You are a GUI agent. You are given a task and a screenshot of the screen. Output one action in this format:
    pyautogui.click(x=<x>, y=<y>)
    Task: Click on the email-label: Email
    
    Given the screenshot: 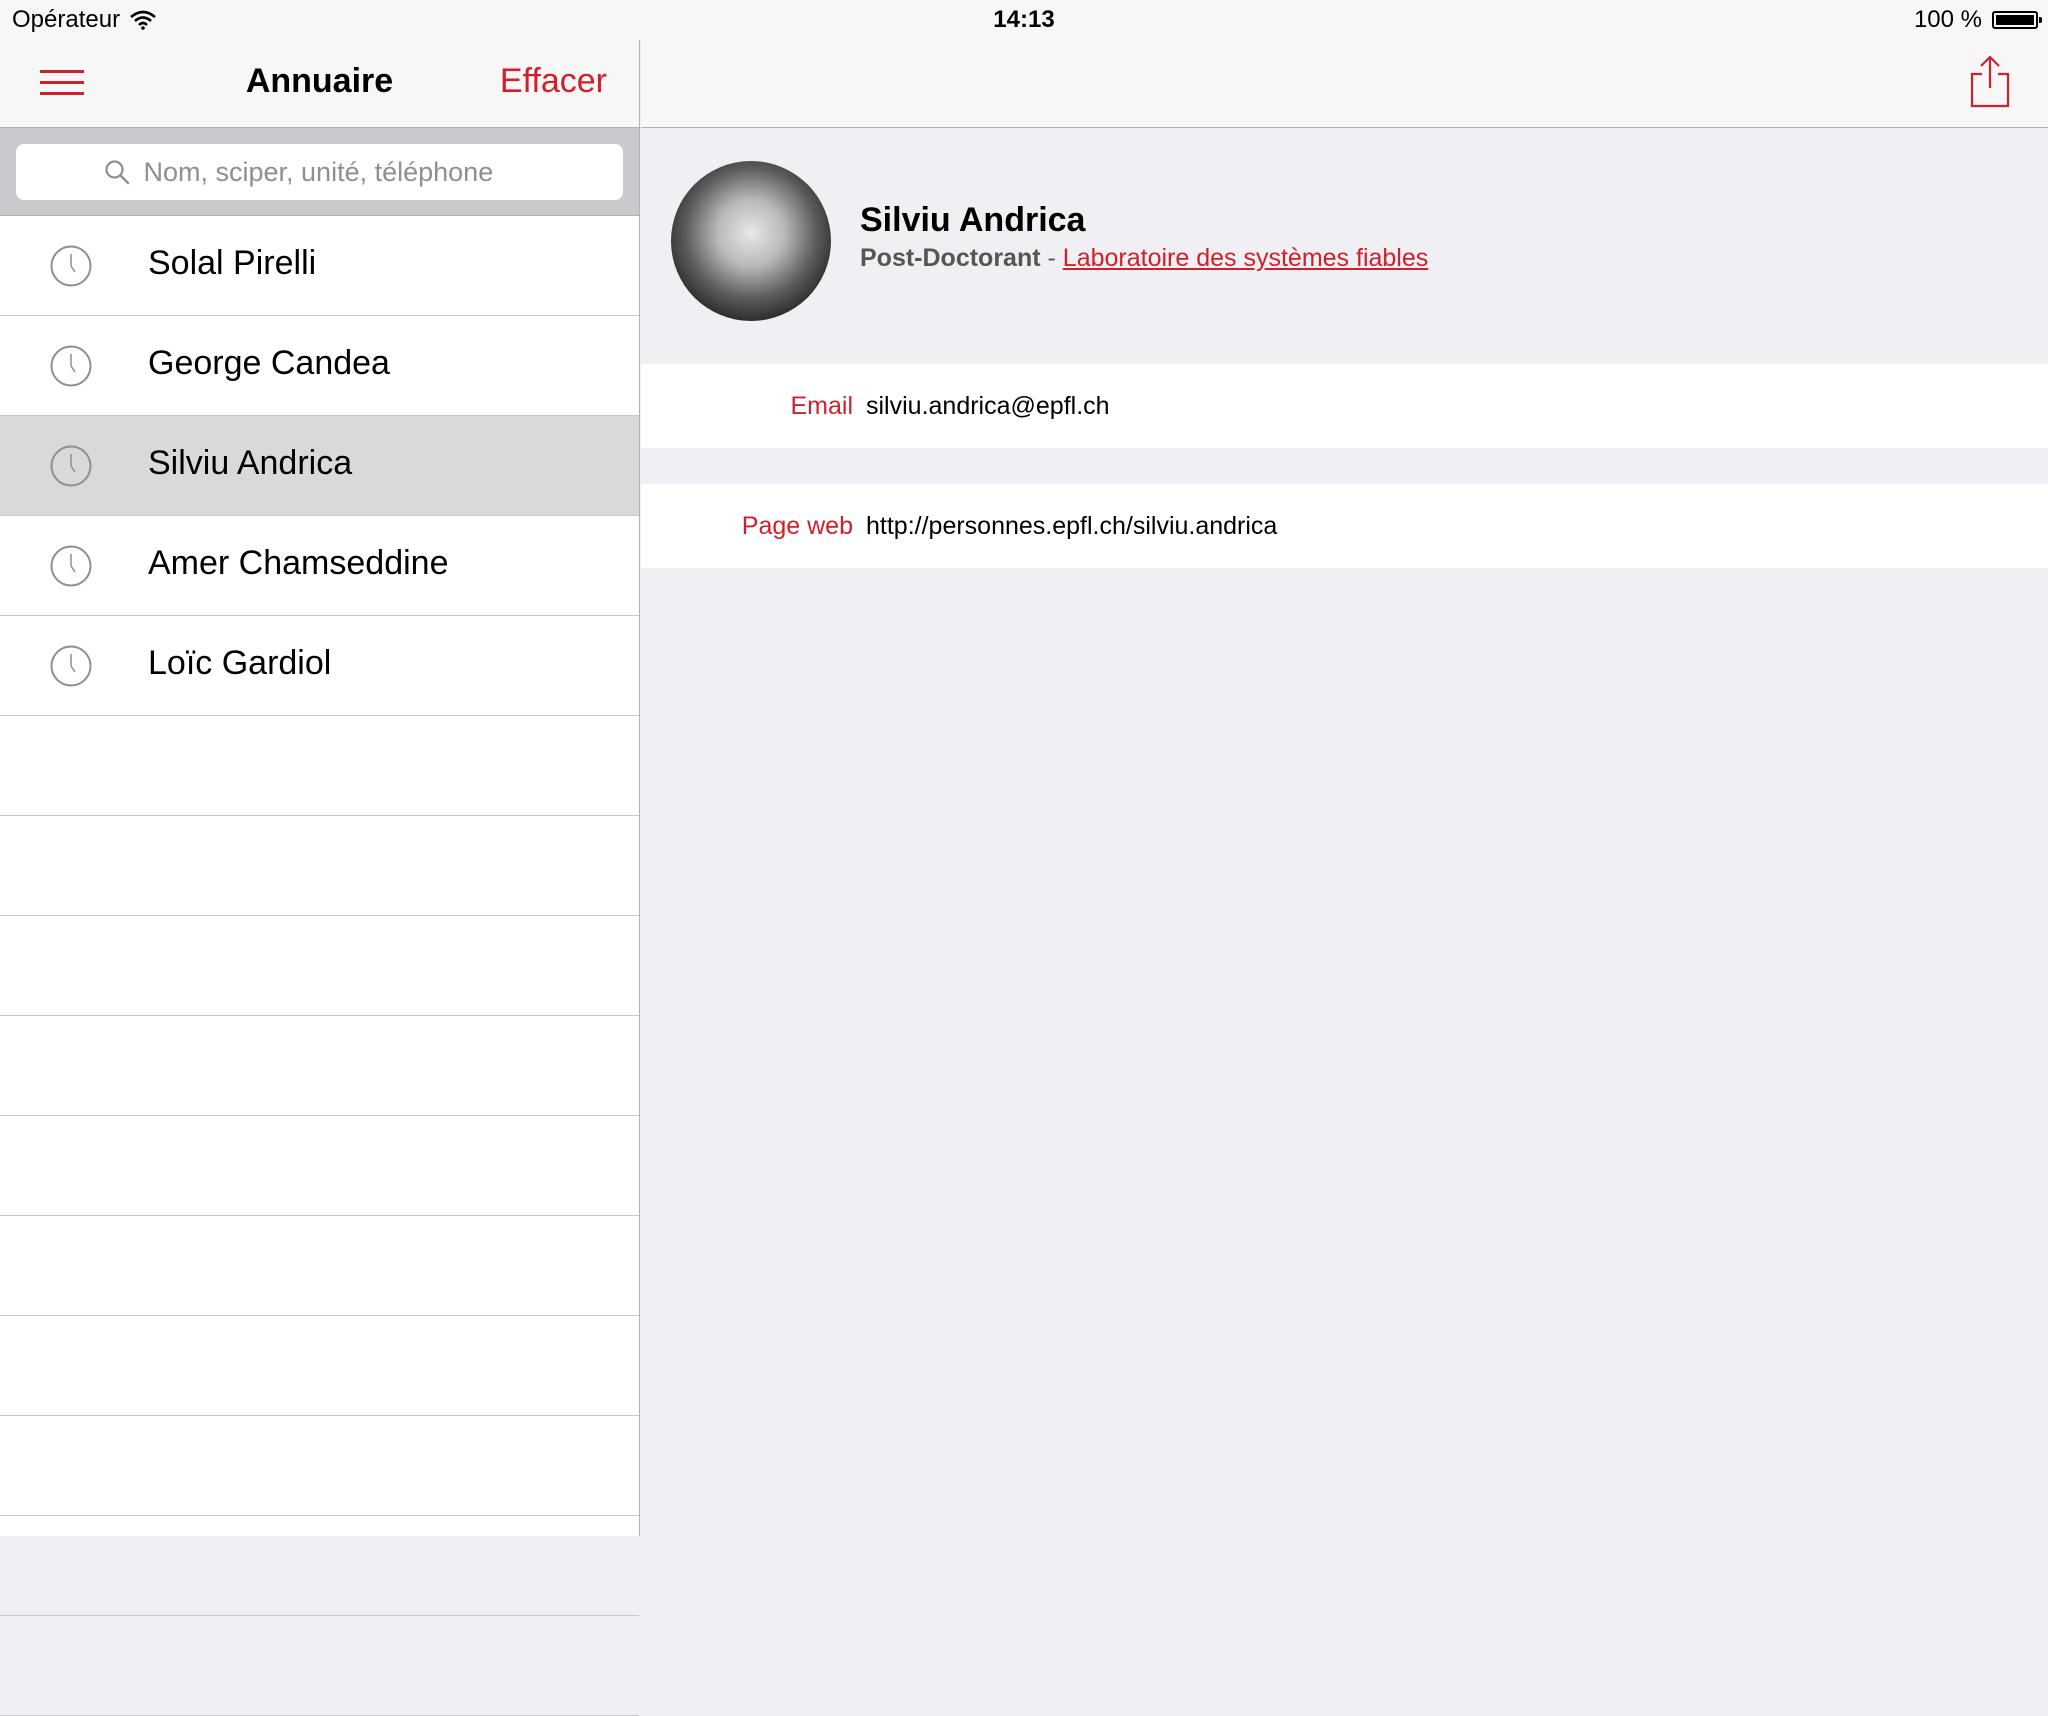 What is the action you would take?
    pyautogui.click(x=821, y=406)
    